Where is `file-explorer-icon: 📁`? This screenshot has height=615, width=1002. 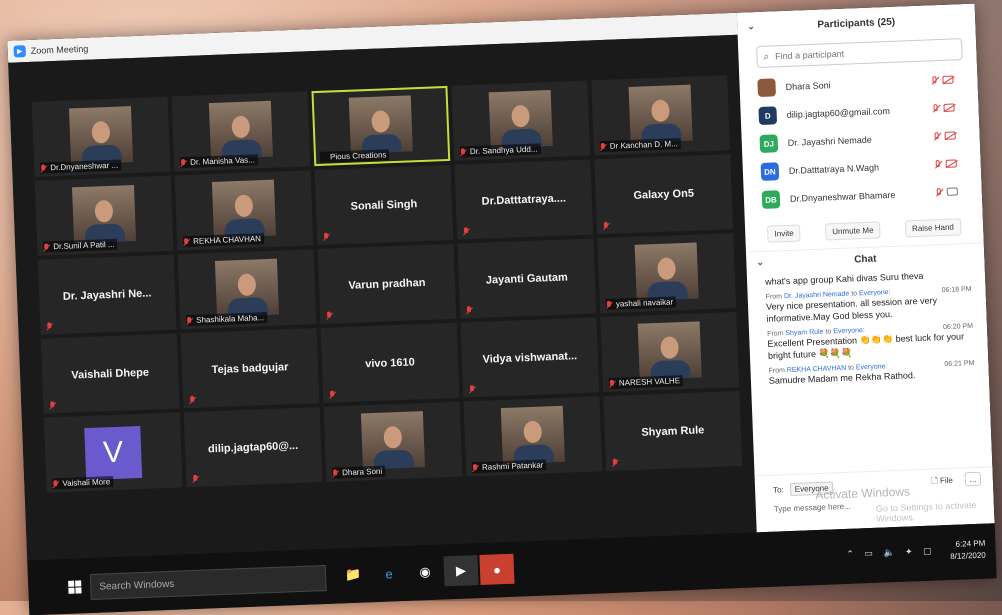
file-explorer-icon: 📁 is located at coordinates (353, 574).